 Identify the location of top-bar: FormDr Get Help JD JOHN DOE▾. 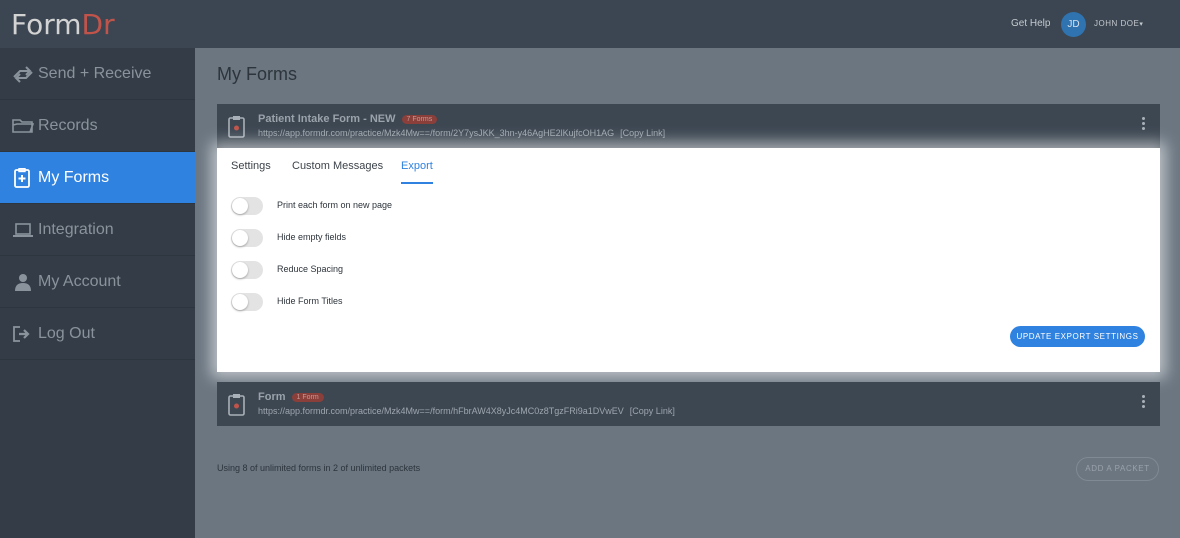
(590, 24).